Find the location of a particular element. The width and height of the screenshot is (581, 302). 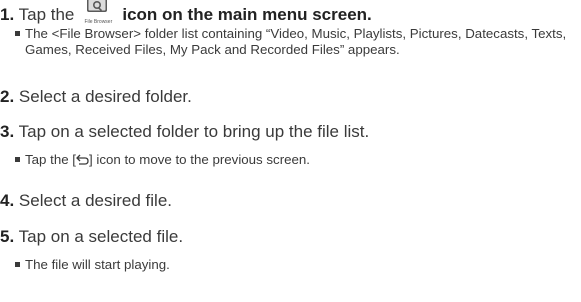

step-number: 5. is located at coordinates (7, 236).